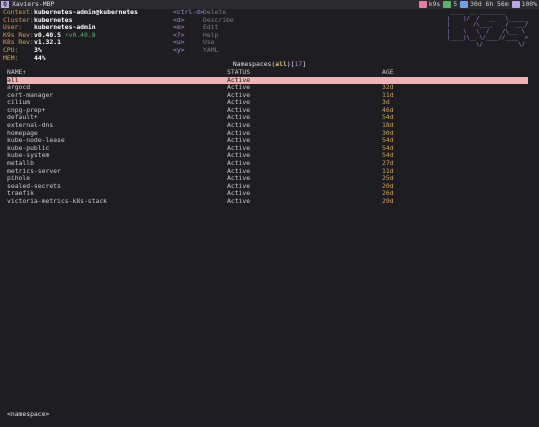 The width and height of the screenshot is (539, 427). What do you see at coordinates (267, 72) in the screenshot?
I see `table-header: NAME↑ STATUS AGE` at bounding box center [267, 72].